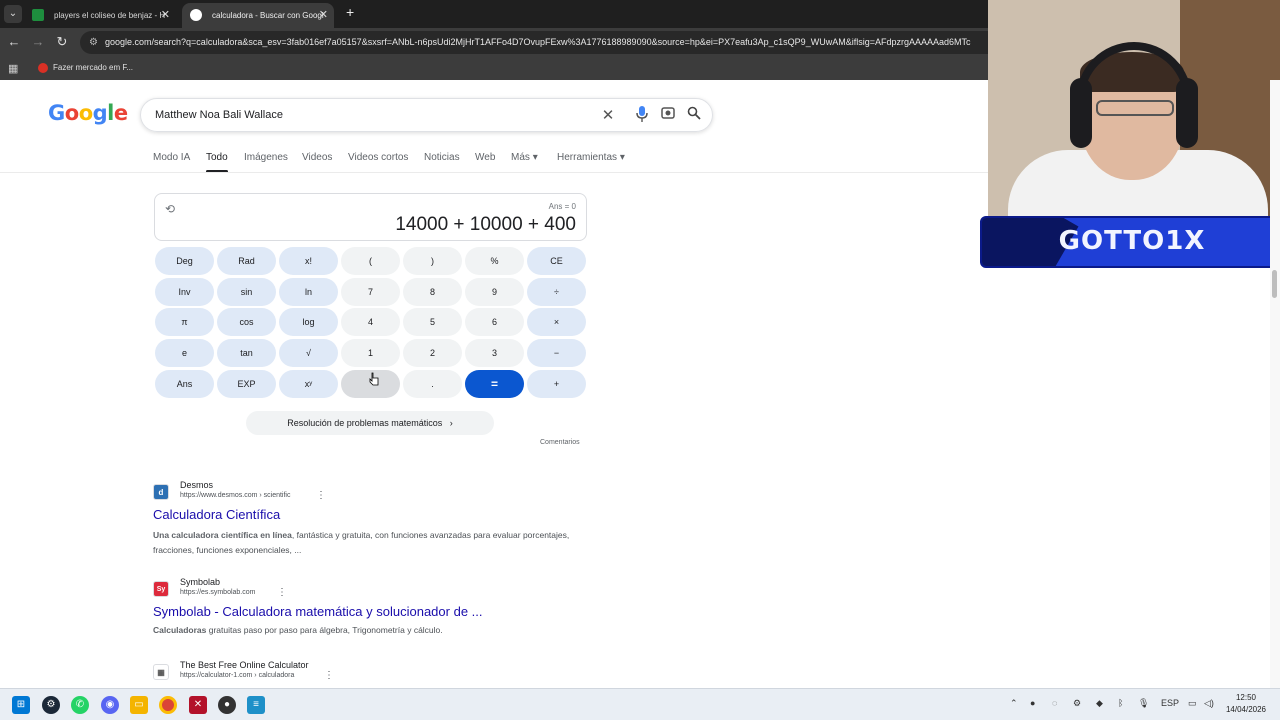 The height and width of the screenshot is (720, 1280). What do you see at coordinates (200, 582) in the screenshot?
I see `result-site-name: Symbolab` at bounding box center [200, 582].